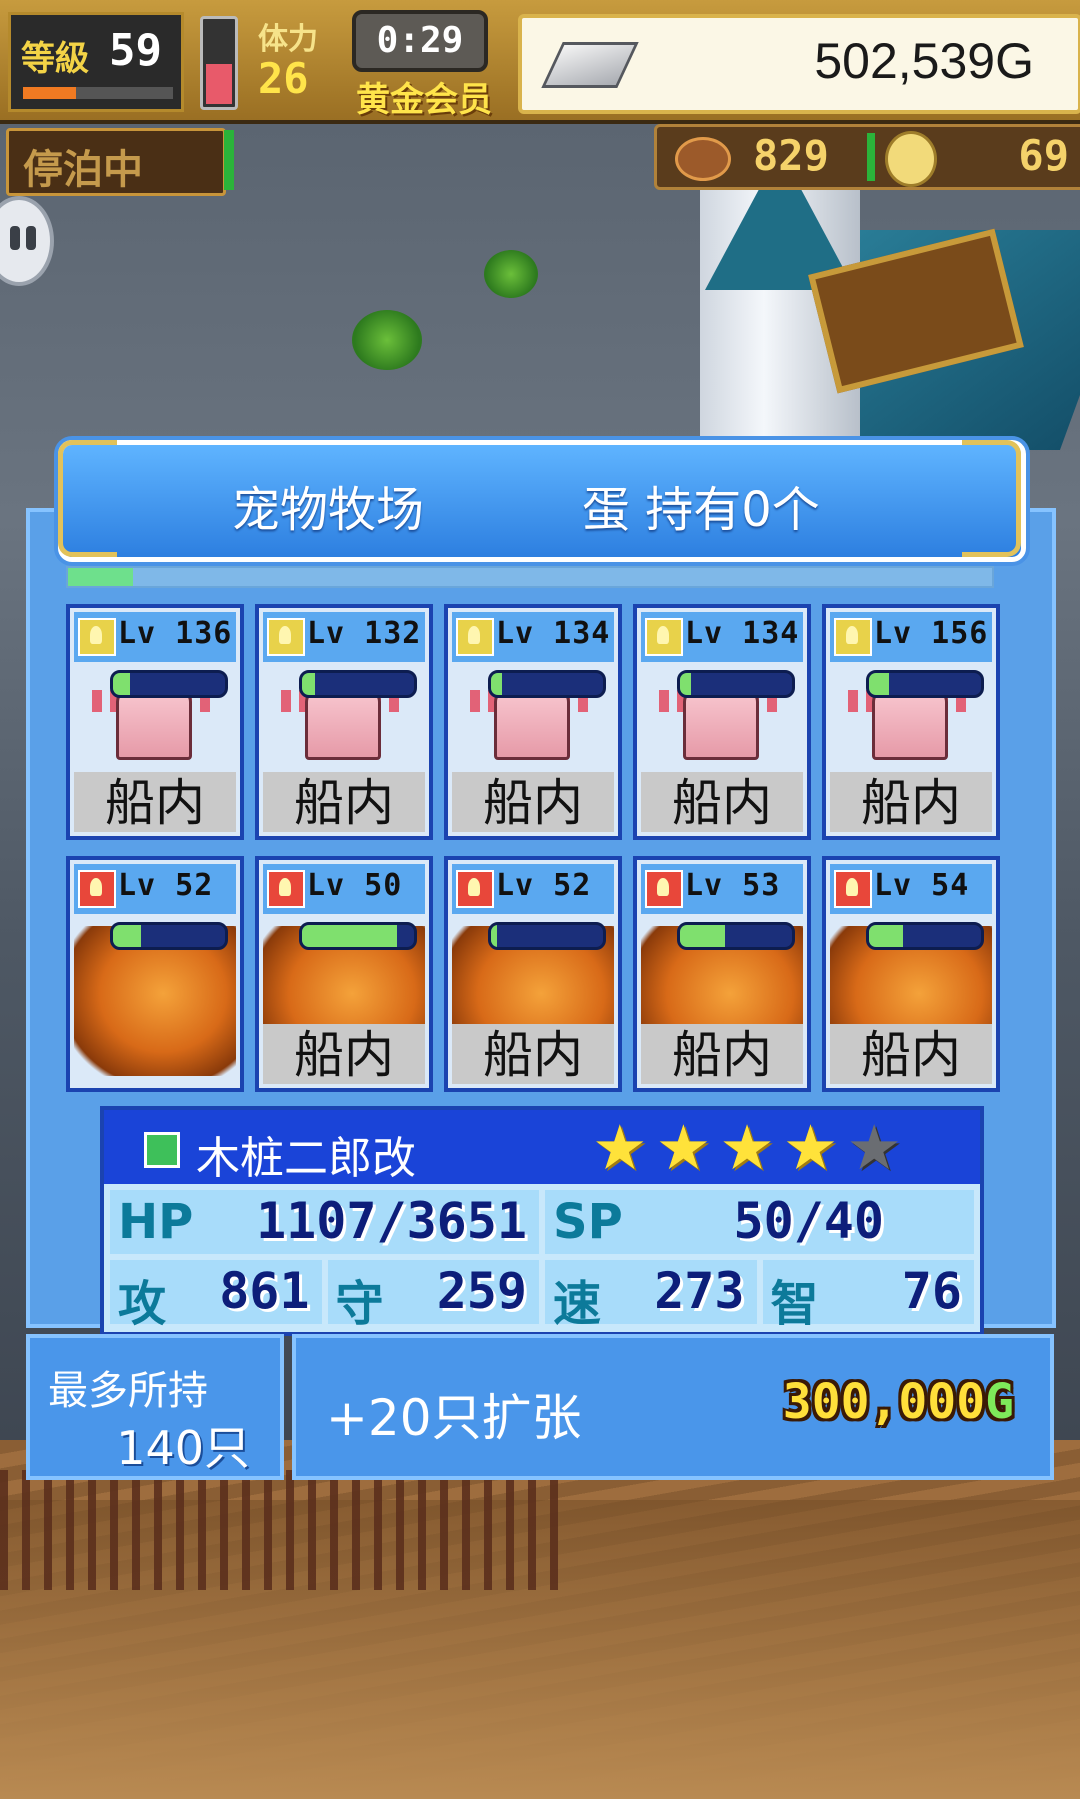  I want to click on star-rating: ★ ★ ★ ★ ★, so click(747, 1147).